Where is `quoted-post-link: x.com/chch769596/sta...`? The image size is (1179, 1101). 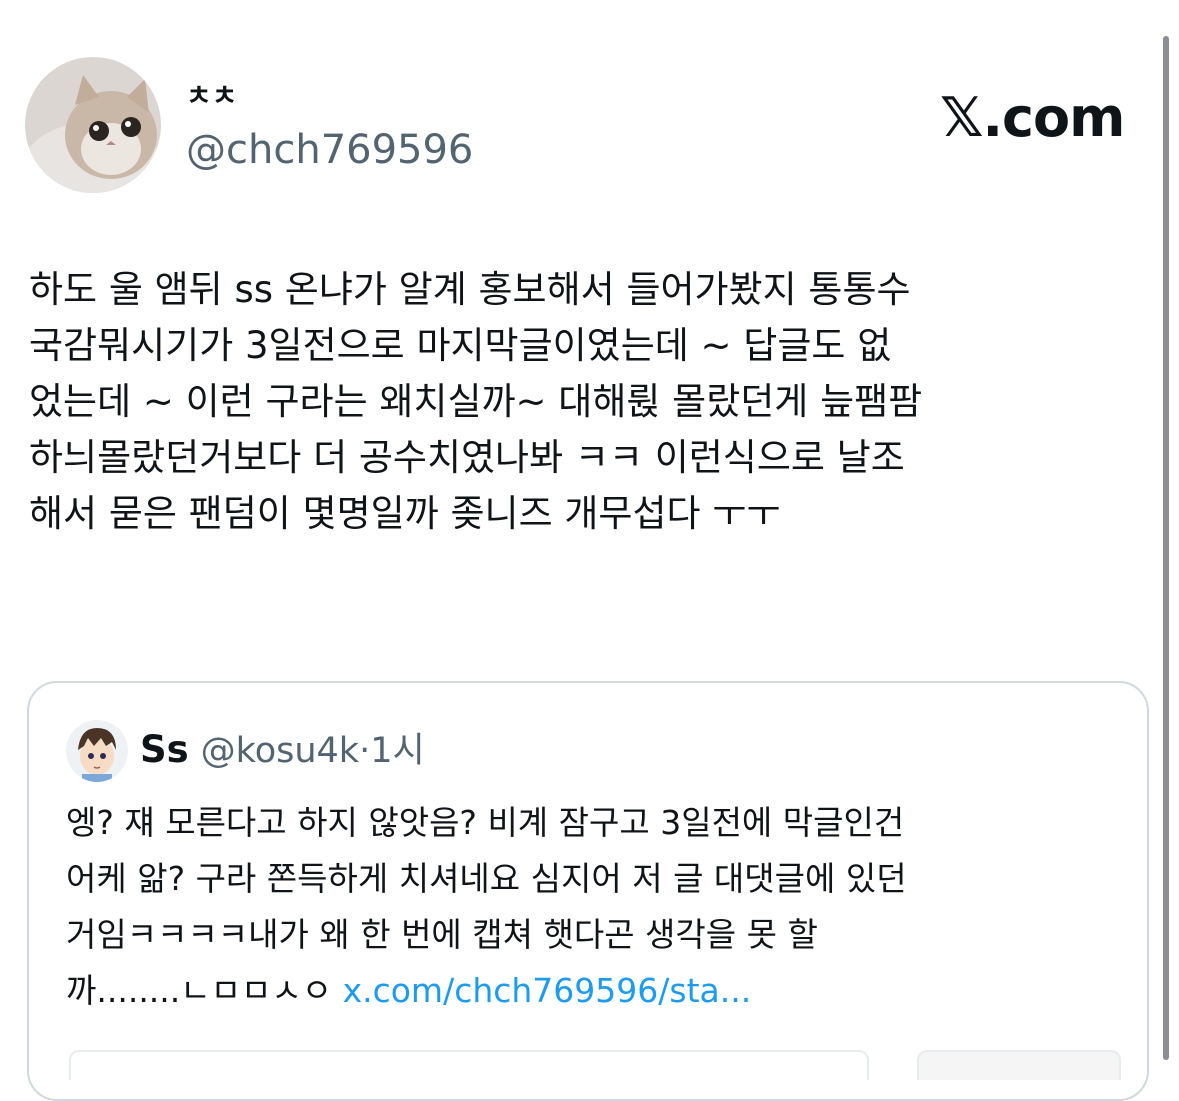 quoted-post-link: x.com/chch769596/sta... is located at coordinates (547, 990).